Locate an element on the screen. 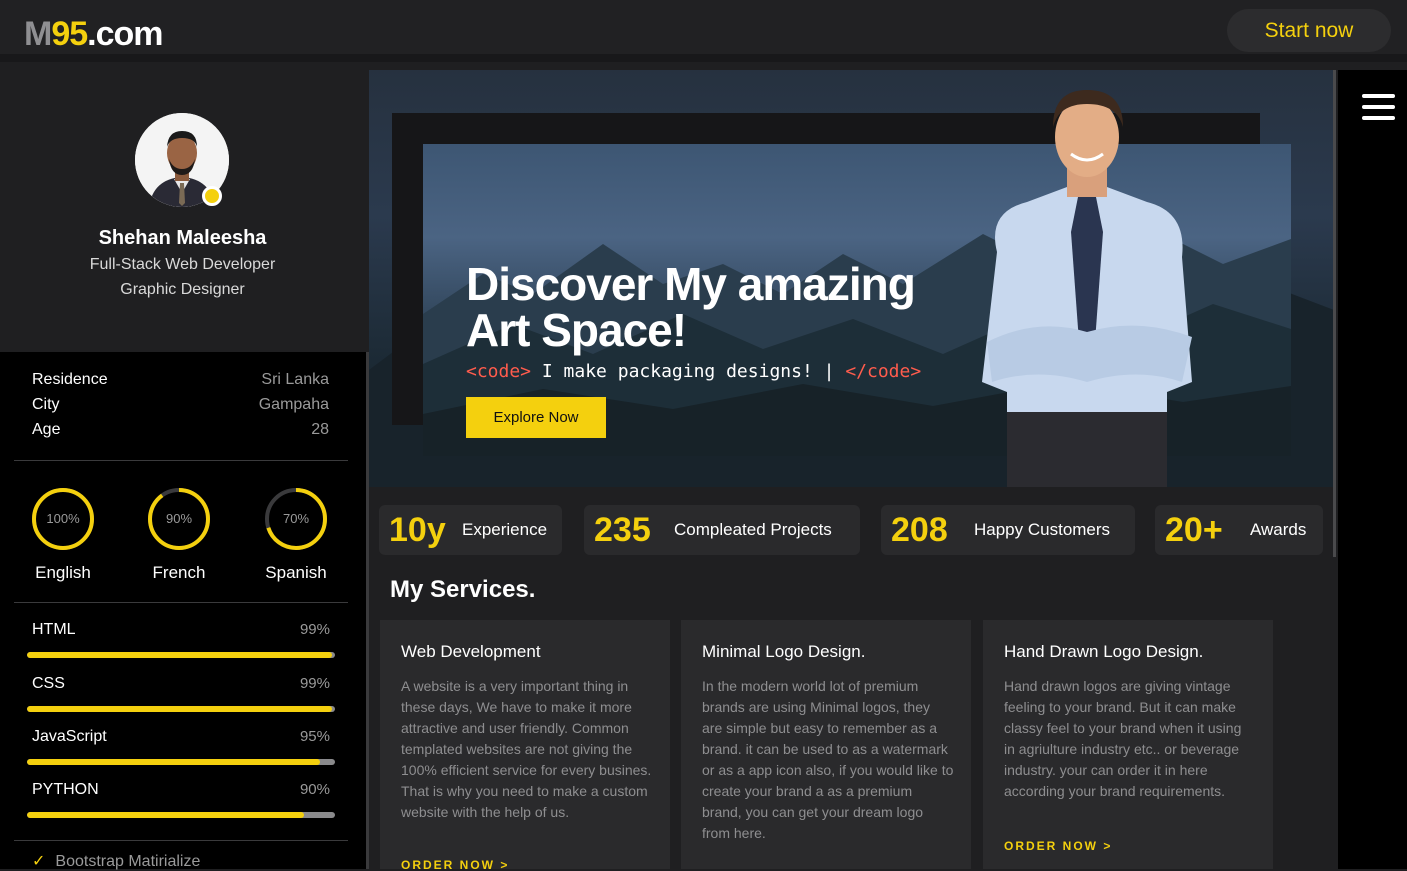 The height and width of the screenshot is (871, 1407). services-heading: My Services. is located at coordinates (463, 589).